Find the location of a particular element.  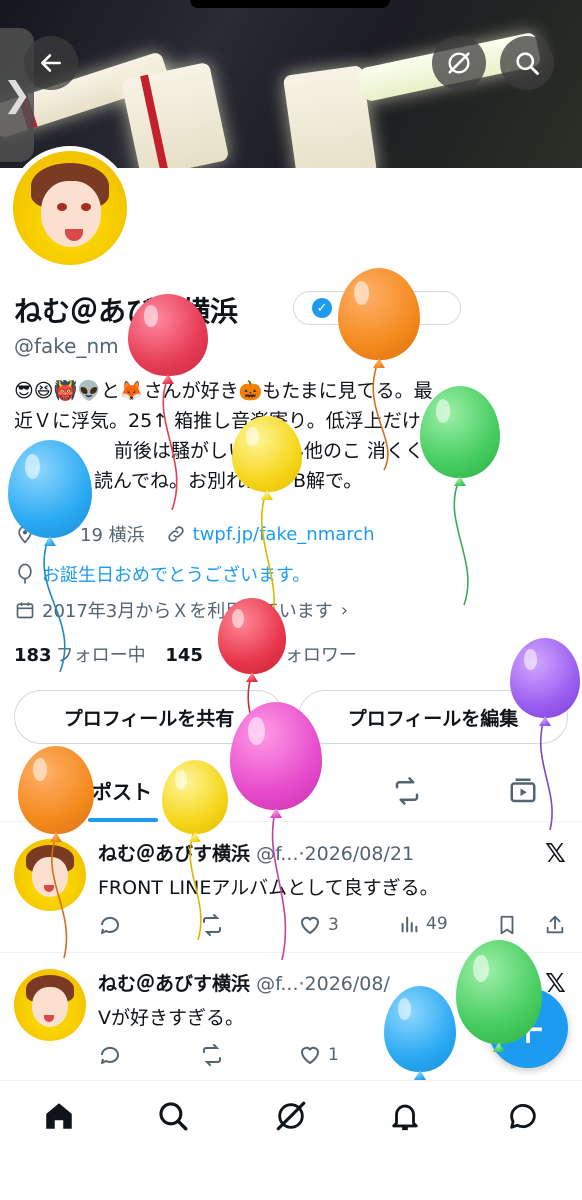

profile-meta-joined: 2017年3月からＸを利用しています › is located at coordinates (181, 610).